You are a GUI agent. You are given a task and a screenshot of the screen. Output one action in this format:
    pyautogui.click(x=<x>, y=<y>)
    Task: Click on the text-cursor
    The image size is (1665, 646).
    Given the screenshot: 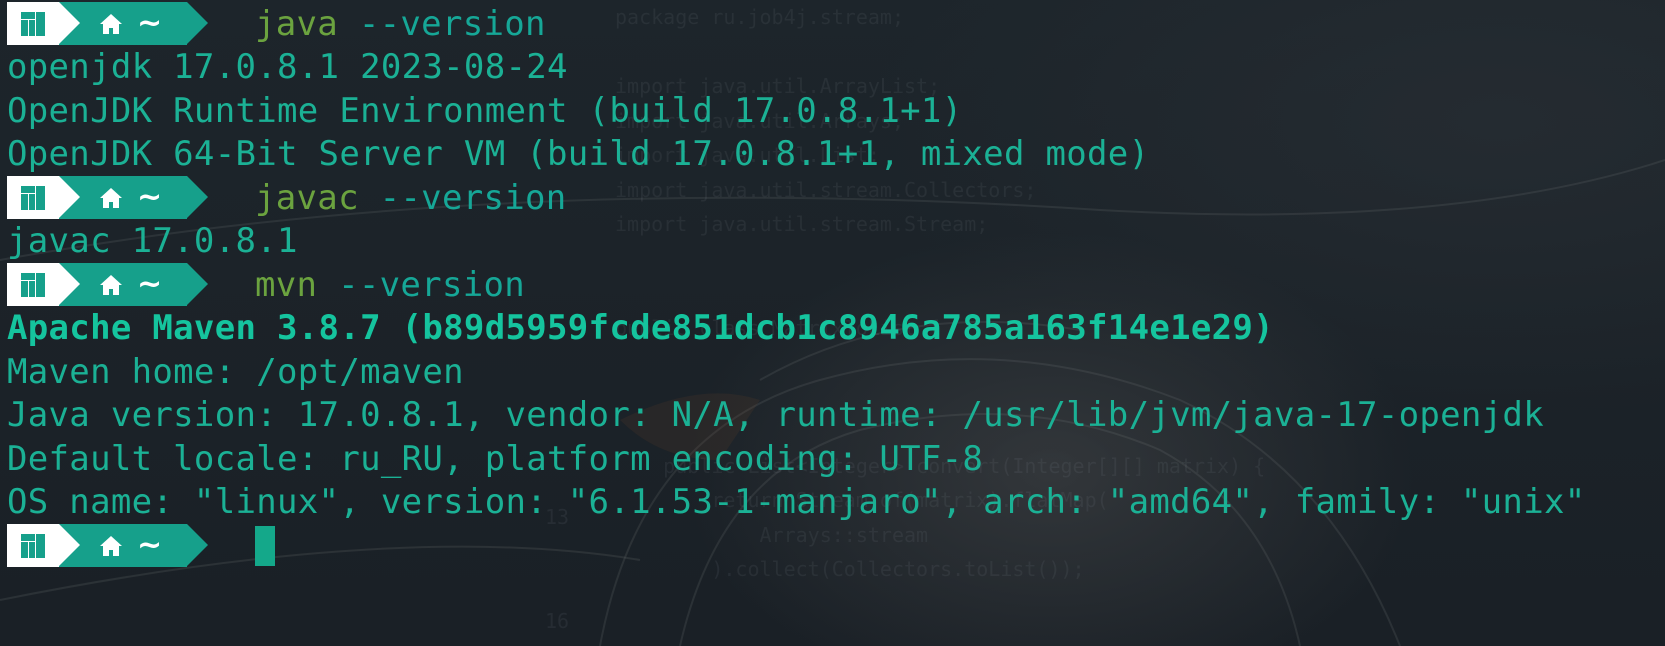 What is the action you would take?
    pyautogui.click(x=265, y=545)
    